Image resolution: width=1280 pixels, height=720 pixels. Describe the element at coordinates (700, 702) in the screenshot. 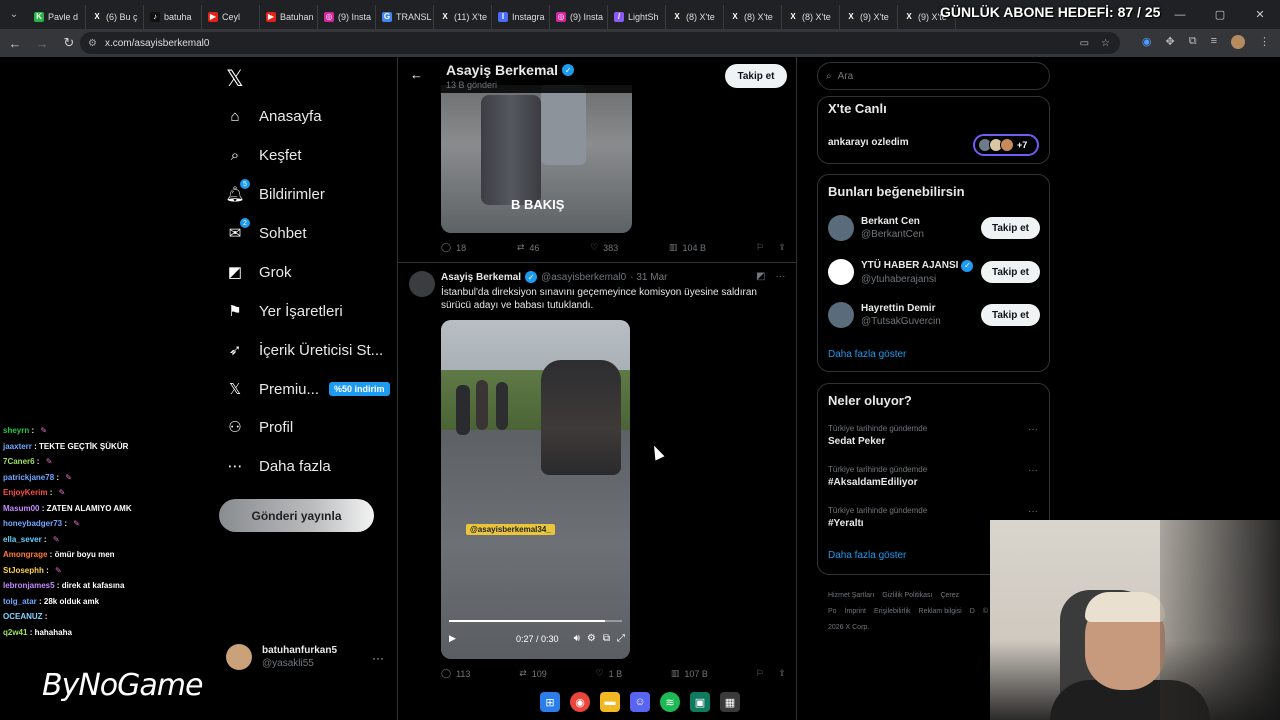

I see `app-icon: ▣` at that location.